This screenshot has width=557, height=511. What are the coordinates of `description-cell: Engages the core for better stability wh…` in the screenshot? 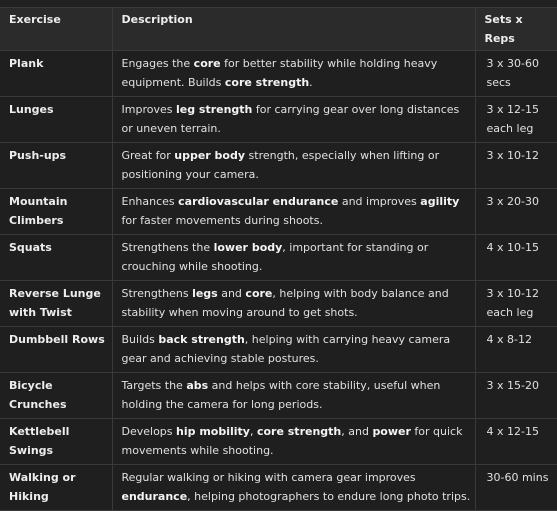 It's located at (293, 73).